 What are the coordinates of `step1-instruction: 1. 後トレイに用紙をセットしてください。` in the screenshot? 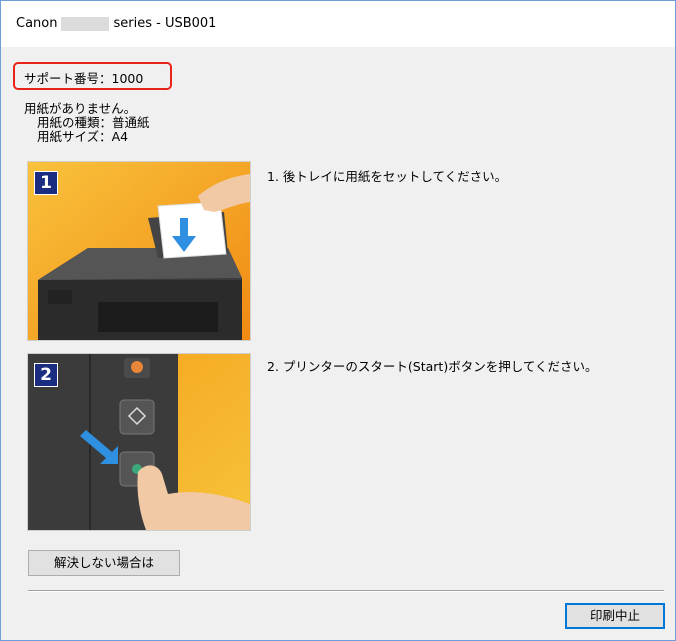 It's located at (387, 176).